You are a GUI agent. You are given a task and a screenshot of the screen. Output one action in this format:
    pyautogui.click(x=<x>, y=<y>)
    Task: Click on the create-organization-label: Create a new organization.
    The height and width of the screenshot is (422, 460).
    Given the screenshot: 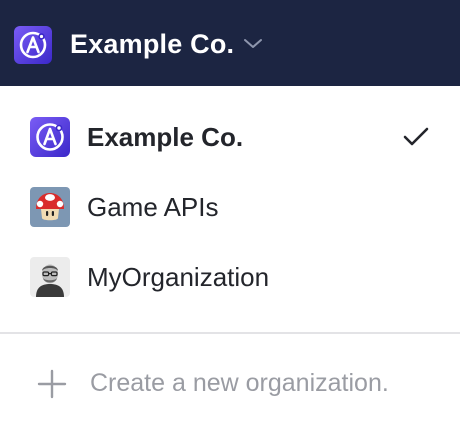 What is the action you would take?
    pyautogui.click(x=239, y=383)
    